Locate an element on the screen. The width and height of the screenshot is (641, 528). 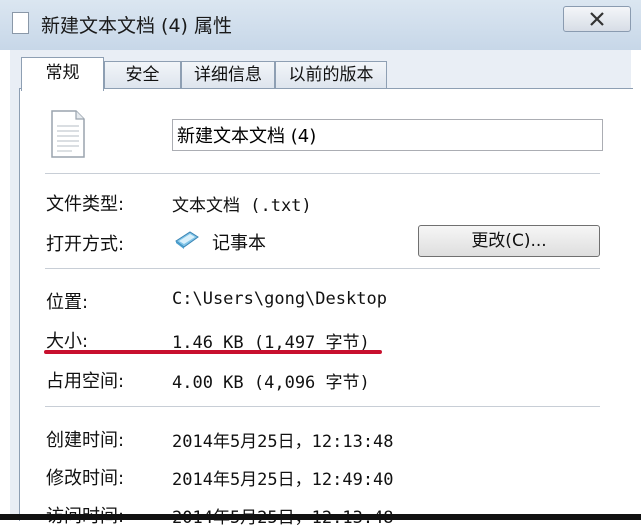
size-on-disk-label: 占用空间: is located at coordinates (85, 381).